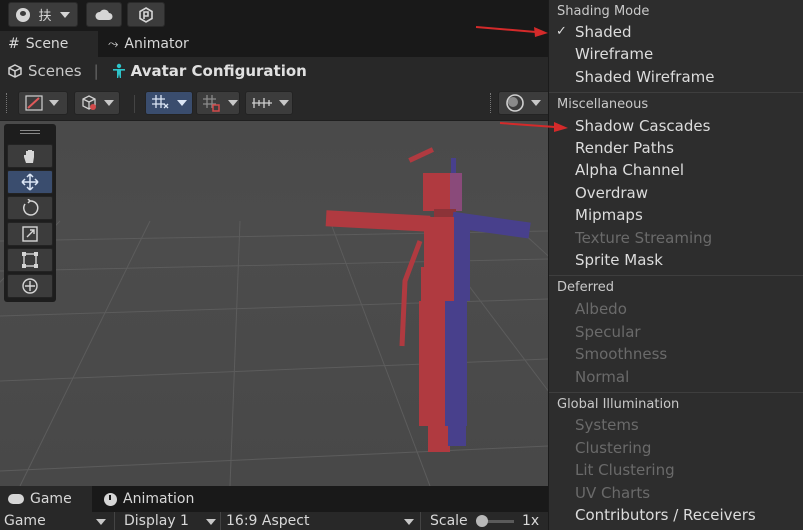 The width and height of the screenshot is (803, 530). Describe the element at coordinates (119, 71) in the screenshot. I see `avatar-figure-icon` at that location.